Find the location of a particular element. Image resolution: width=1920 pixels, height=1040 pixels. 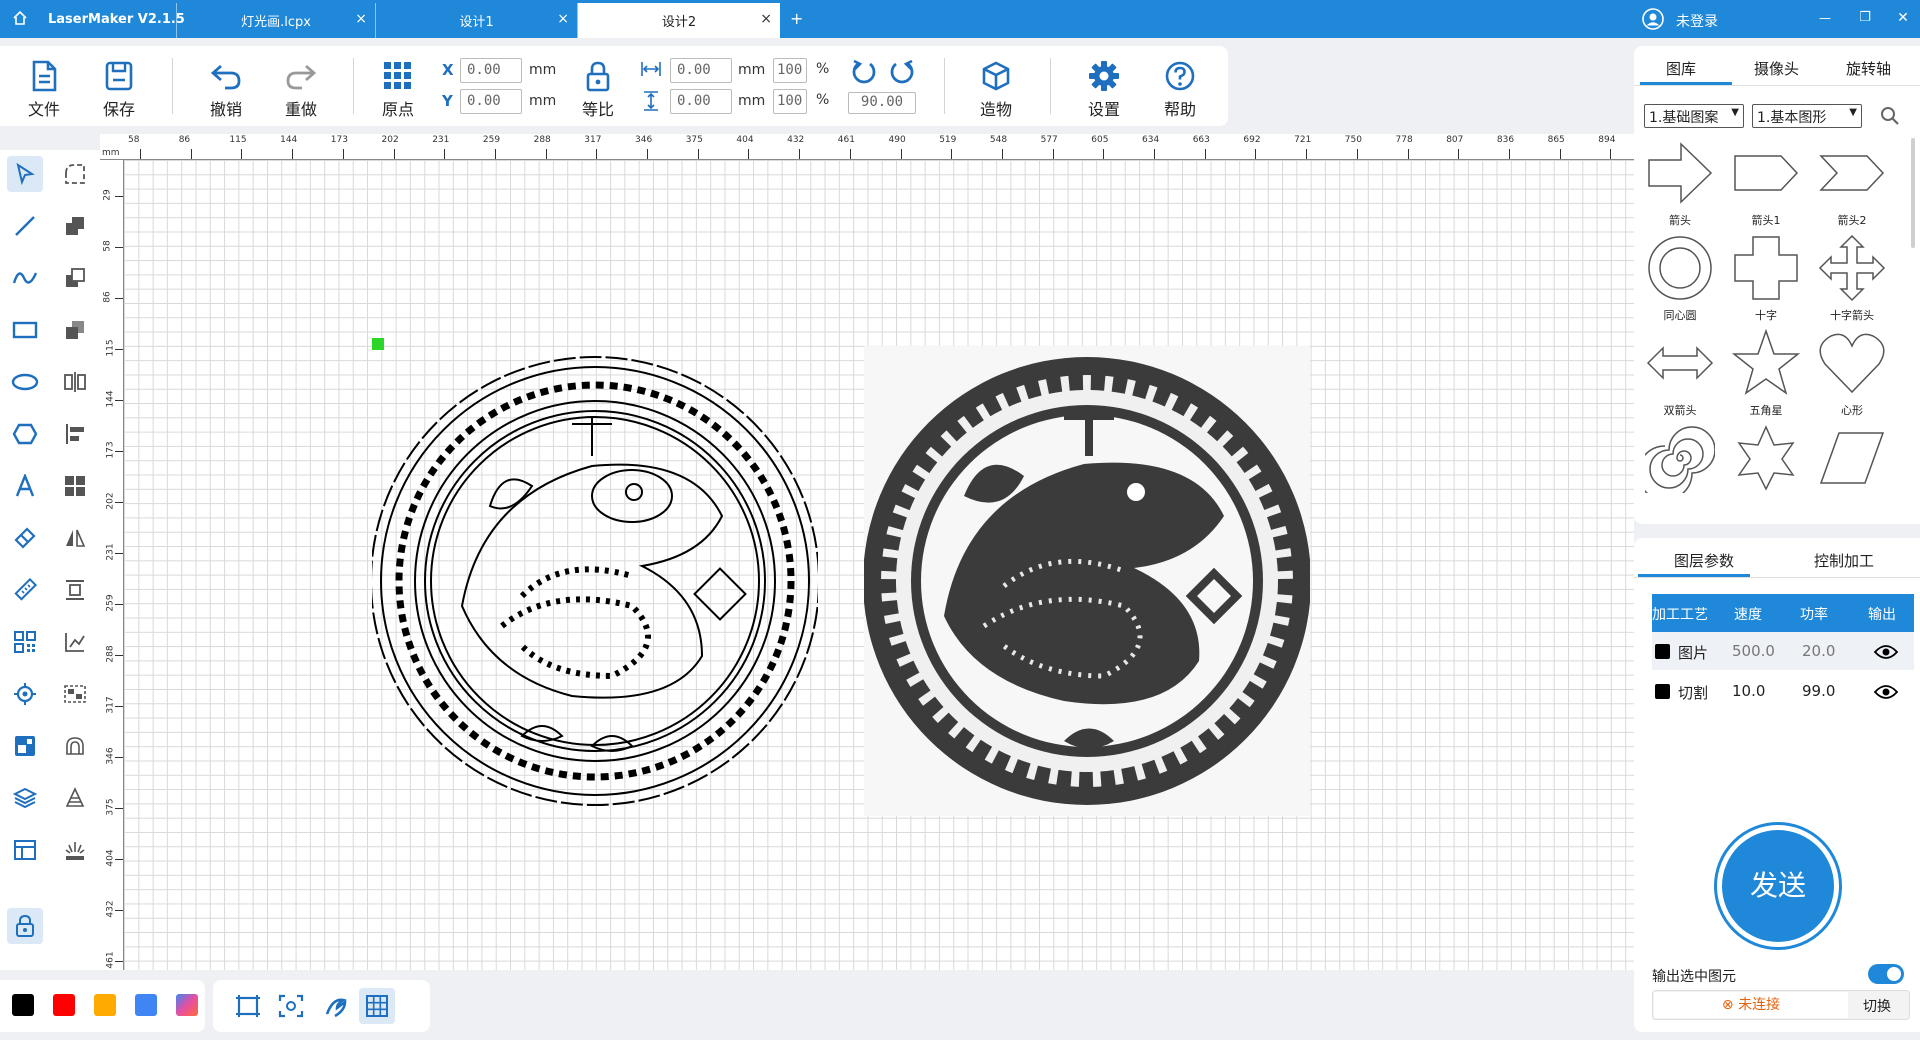

position-tool is located at coordinates (25, 694).